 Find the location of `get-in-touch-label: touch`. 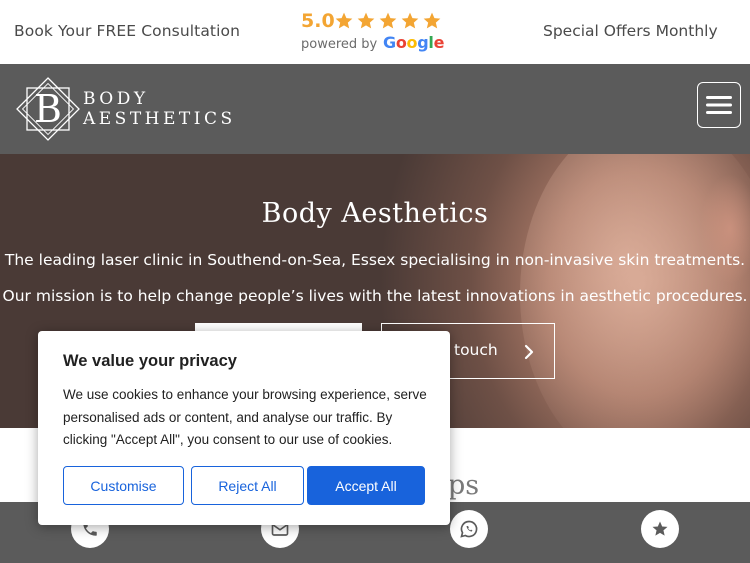

get-in-touch-label: touch is located at coordinates (476, 350).